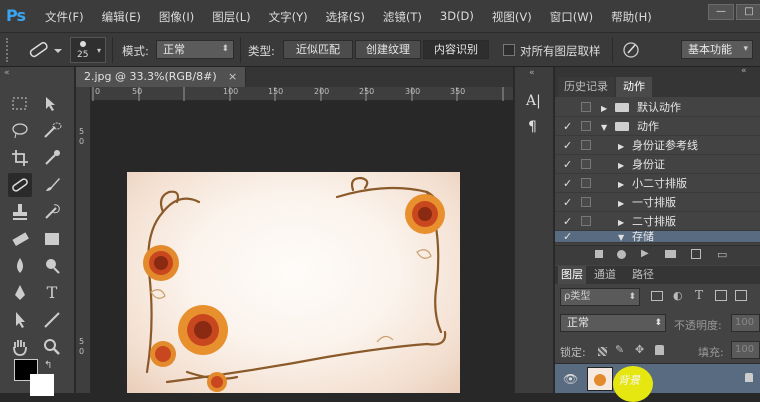  I want to click on filter-smart-object-icon, so click(741, 295).